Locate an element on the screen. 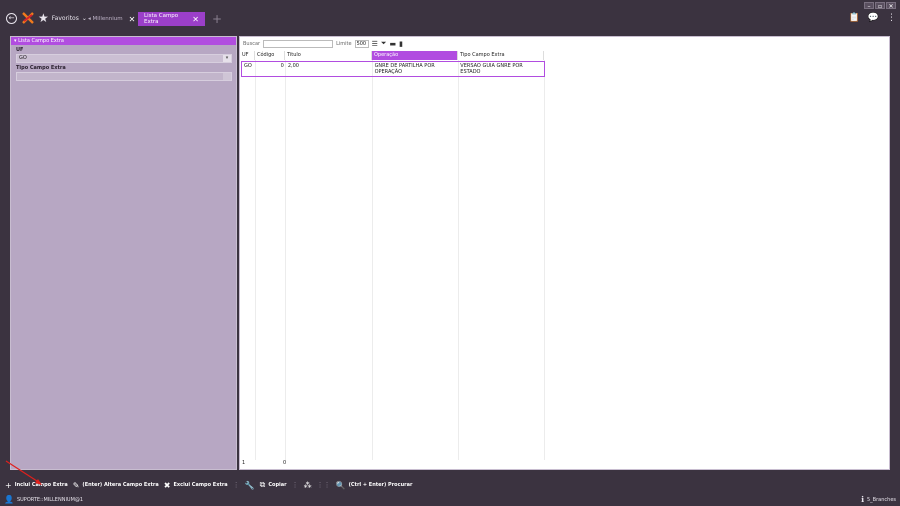  copy-label: Copiar is located at coordinates (277, 485).